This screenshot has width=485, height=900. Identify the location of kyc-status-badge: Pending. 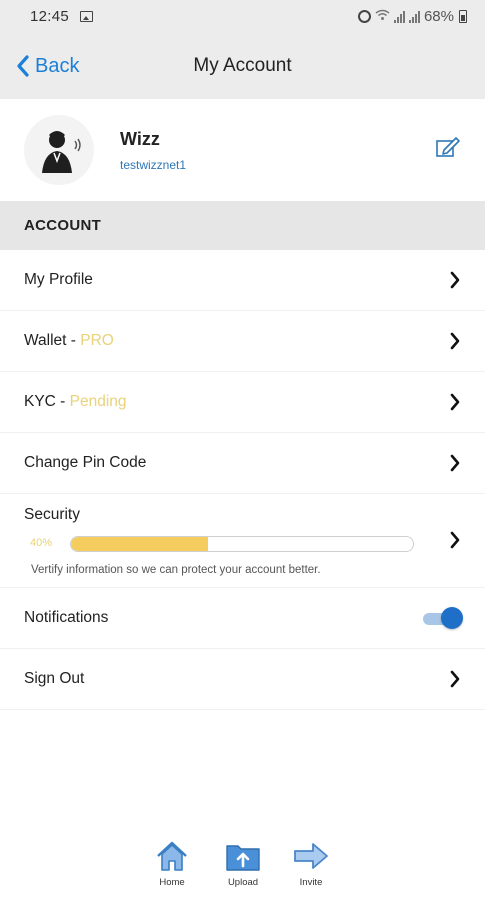
(98, 401).